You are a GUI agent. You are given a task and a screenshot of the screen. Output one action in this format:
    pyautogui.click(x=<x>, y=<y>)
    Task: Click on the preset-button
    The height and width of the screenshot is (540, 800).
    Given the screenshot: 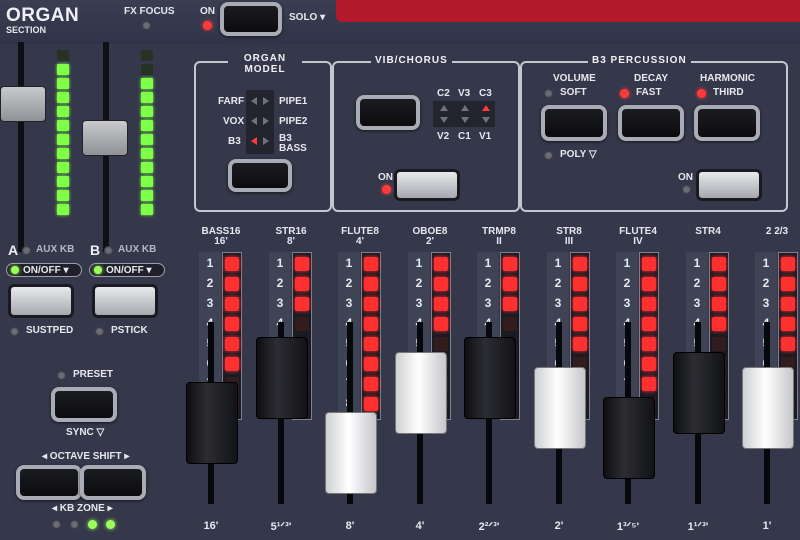 What is the action you would take?
    pyautogui.click(x=84, y=404)
    